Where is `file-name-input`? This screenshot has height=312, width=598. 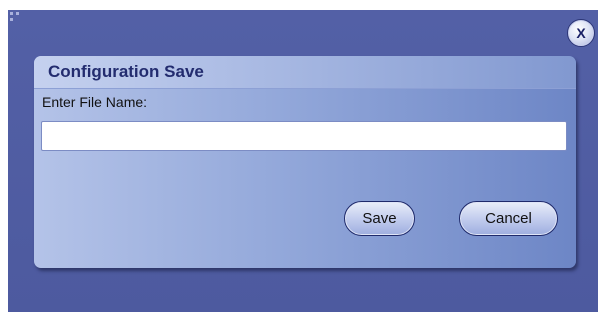 file-name-input is located at coordinates (304, 136).